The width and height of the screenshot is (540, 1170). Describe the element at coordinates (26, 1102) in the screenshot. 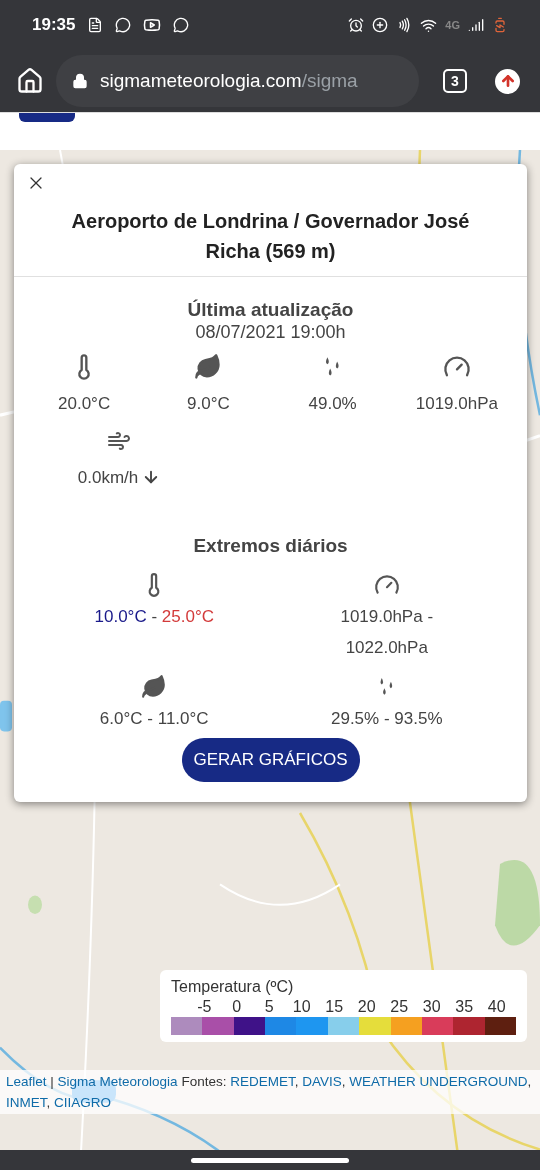

I see `attribution-link: INMET` at that location.